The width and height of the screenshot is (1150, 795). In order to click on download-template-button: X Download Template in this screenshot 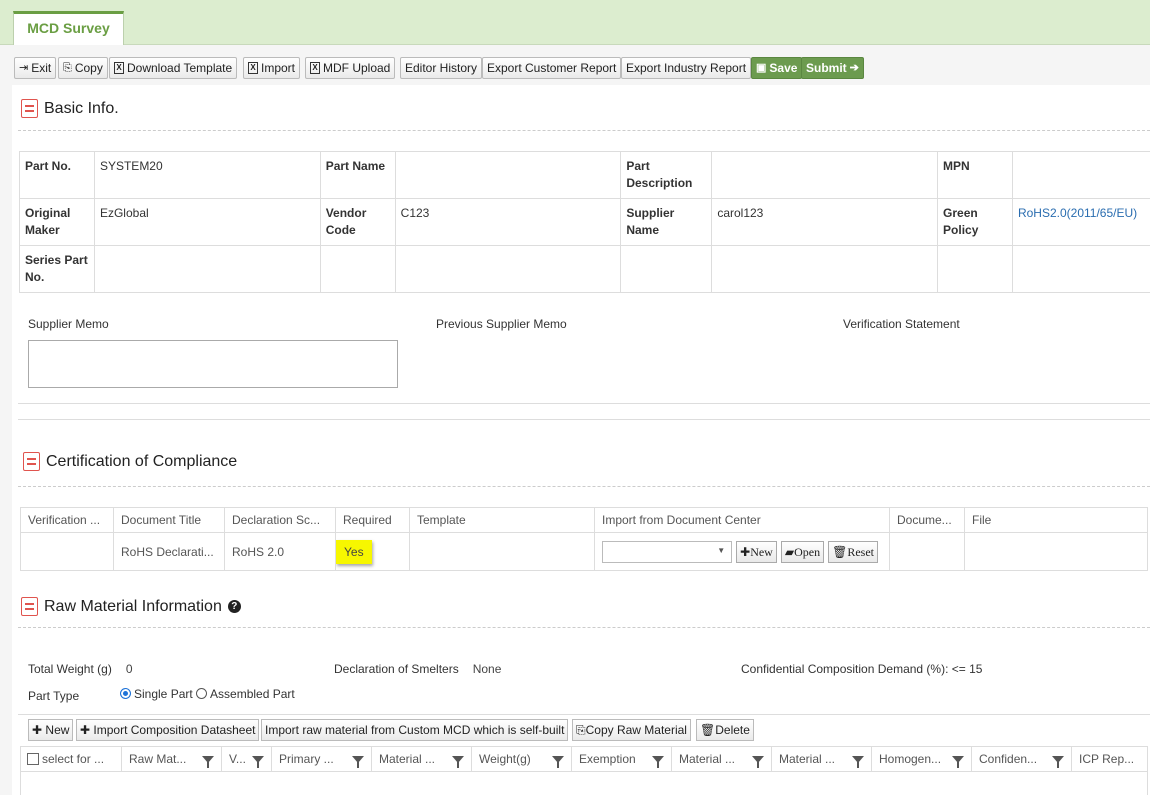, I will do `click(173, 68)`.